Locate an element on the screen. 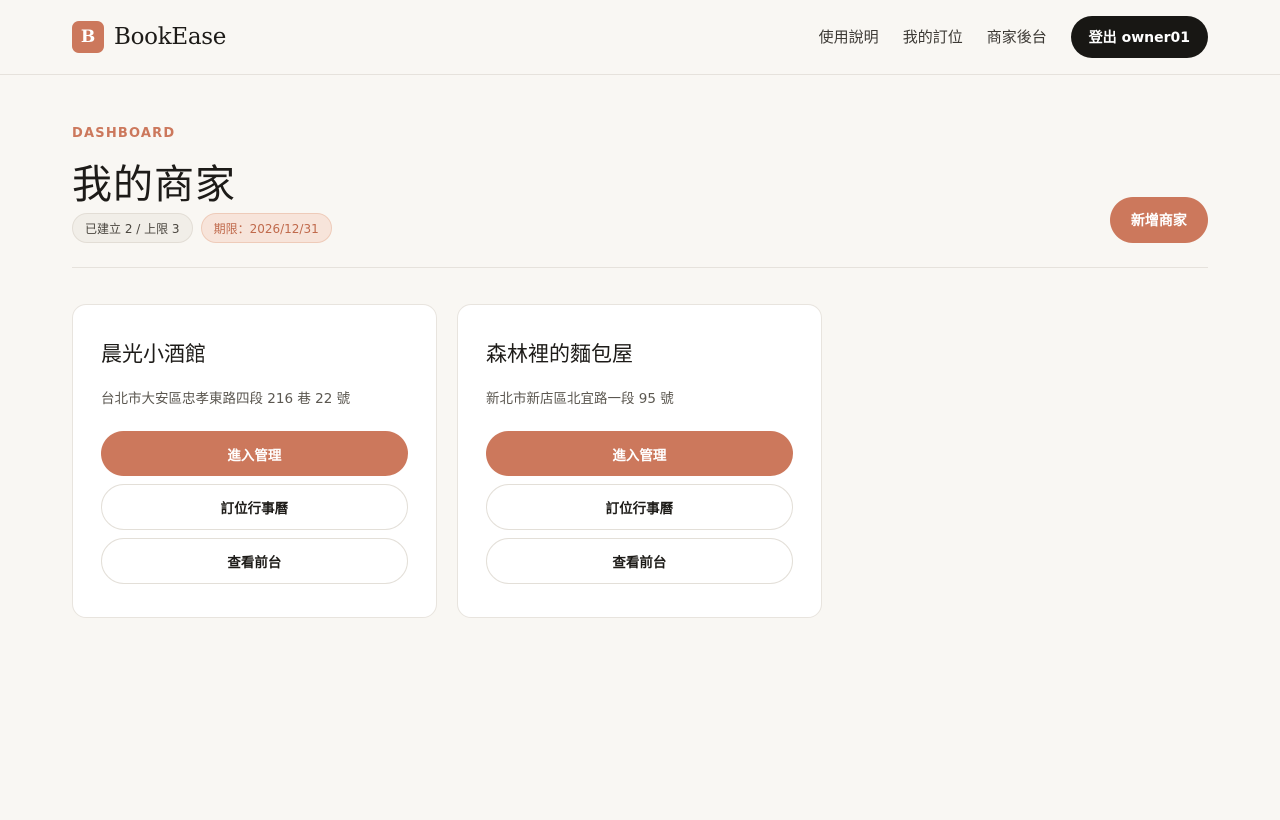 The width and height of the screenshot is (1280, 820). nav-link-merchant-admin: 商家後台 is located at coordinates (1017, 37).